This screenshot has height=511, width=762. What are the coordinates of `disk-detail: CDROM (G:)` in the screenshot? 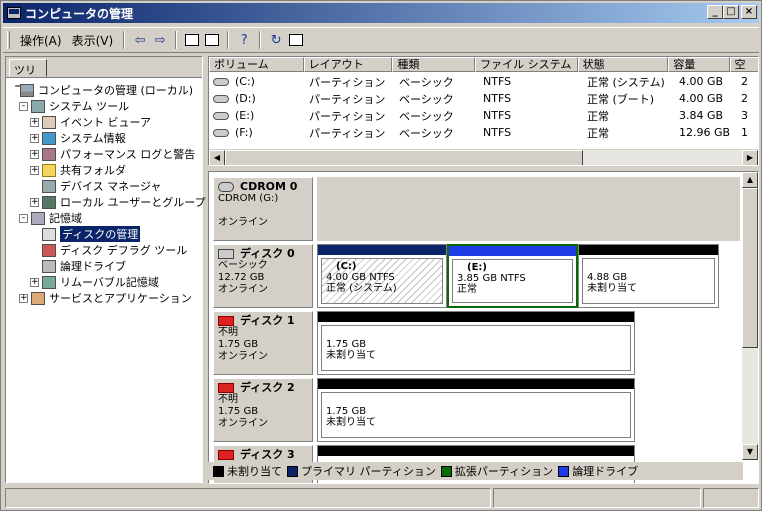 It's located at (248, 198).